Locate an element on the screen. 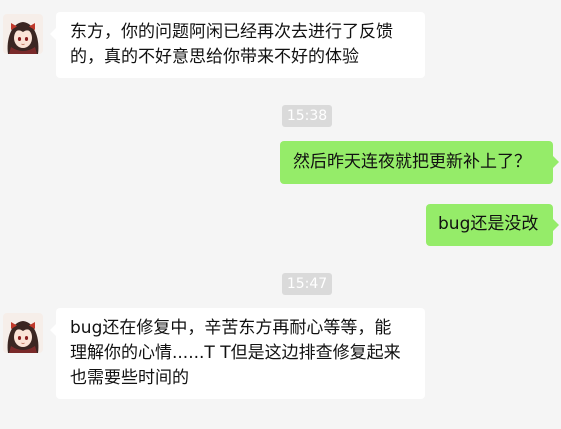 The image size is (561, 429). message-bubble-outgoing: 然后昨天连夜就把更新补上了？ is located at coordinates (419, 162).